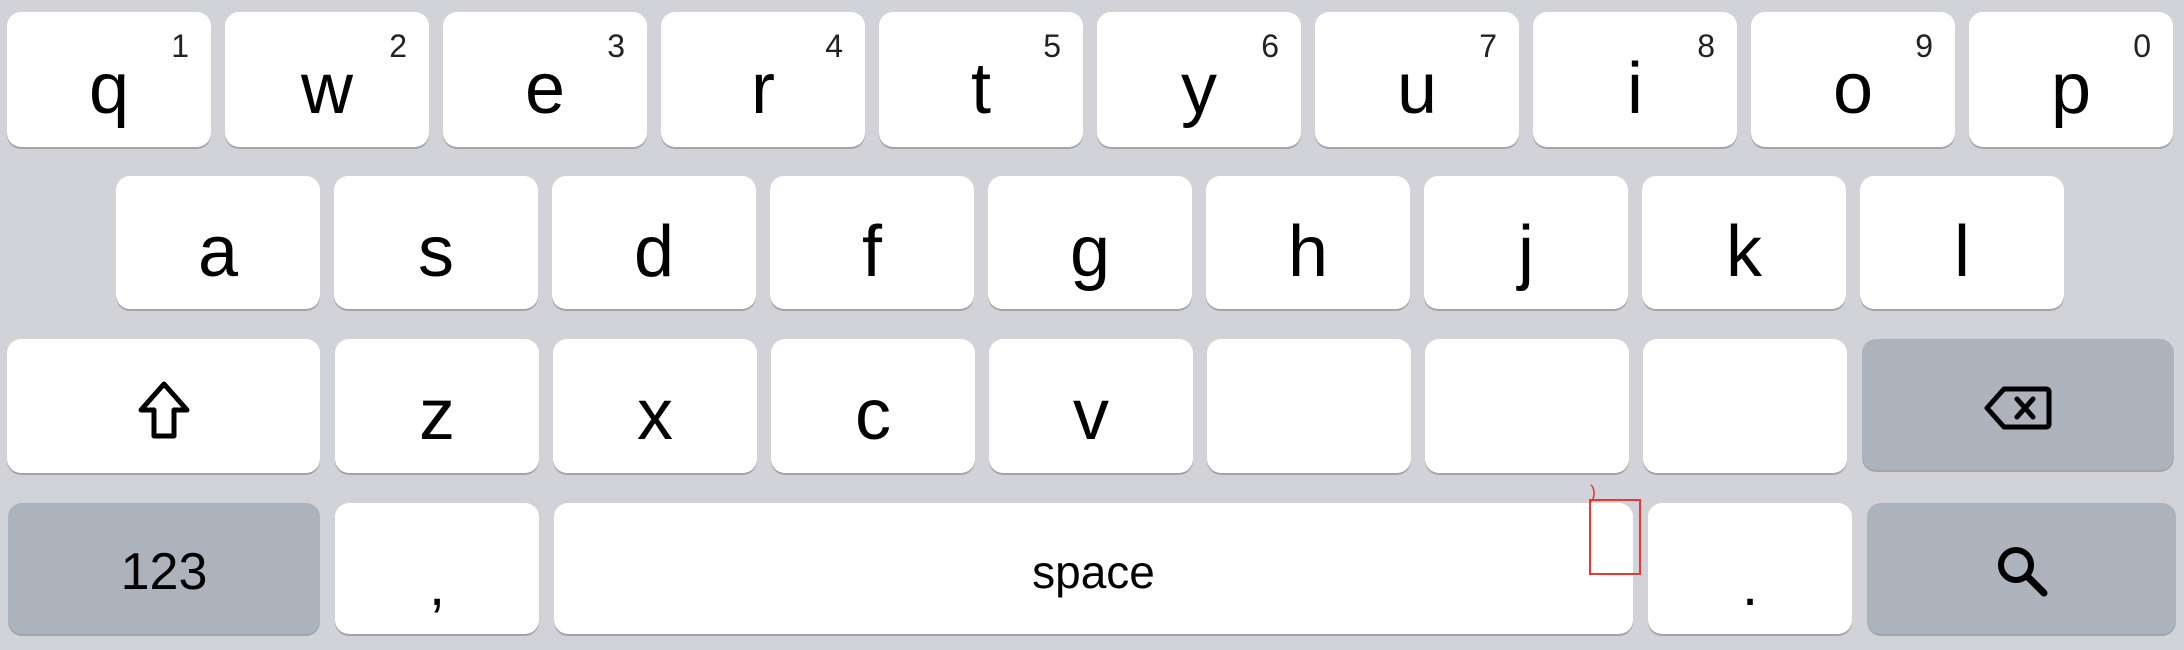 The height and width of the screenshot is (650, 2184). I want to click on key-label: j, so click(1526, 251).